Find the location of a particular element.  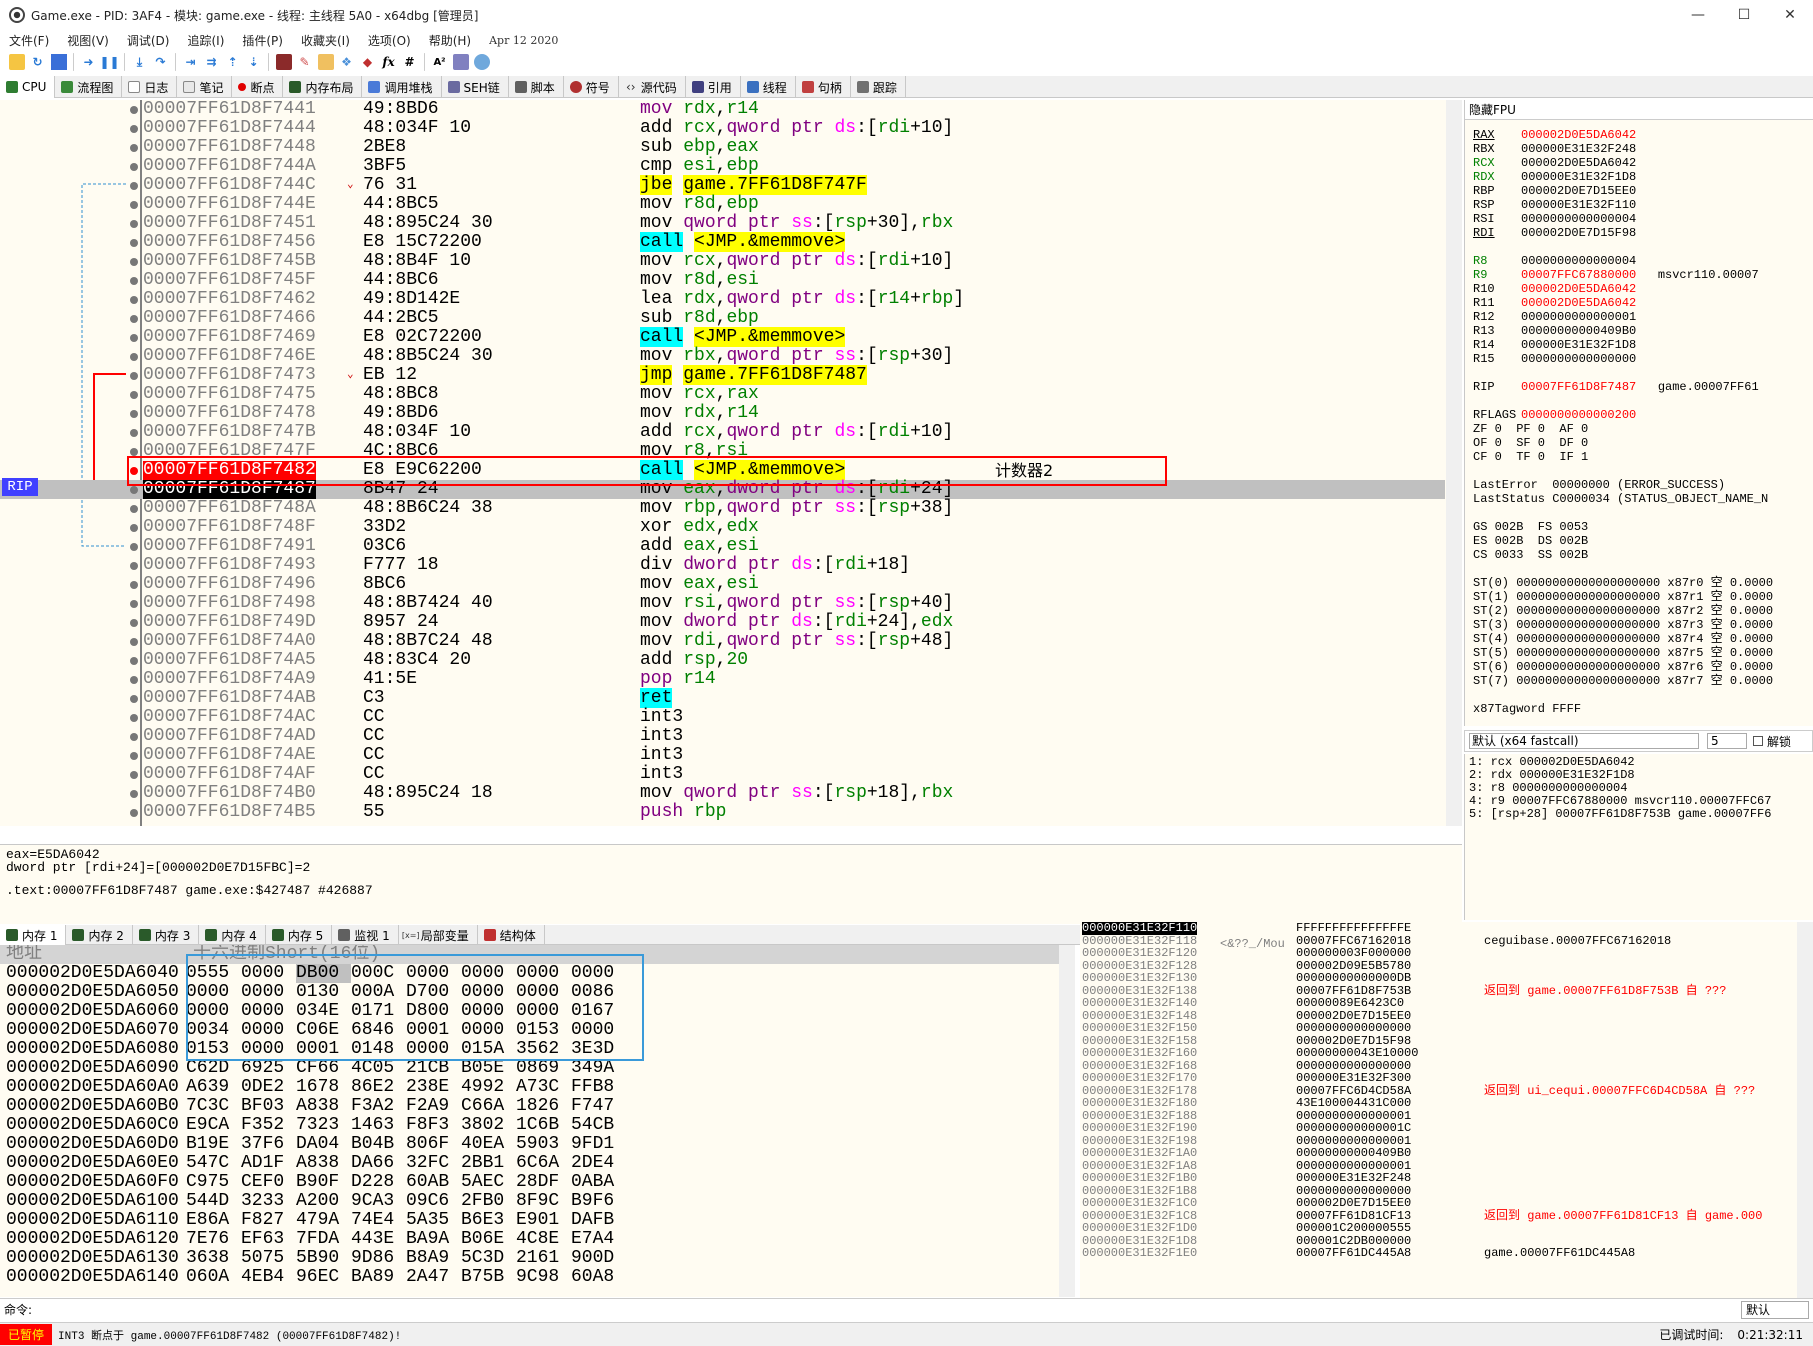

tab-dump-3: 内存 3 is located at coordinates (166, 935).